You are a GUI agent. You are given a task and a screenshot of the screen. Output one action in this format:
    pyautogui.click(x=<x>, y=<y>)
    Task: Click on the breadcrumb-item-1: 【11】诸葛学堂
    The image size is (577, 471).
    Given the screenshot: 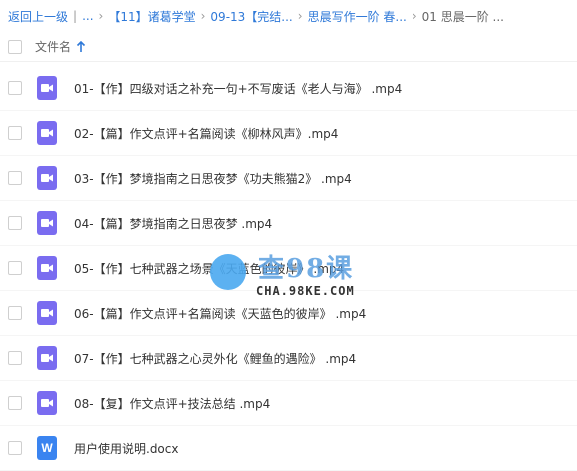 What is the action you would take?
    pyautogui.click(x=151, y=16)
    